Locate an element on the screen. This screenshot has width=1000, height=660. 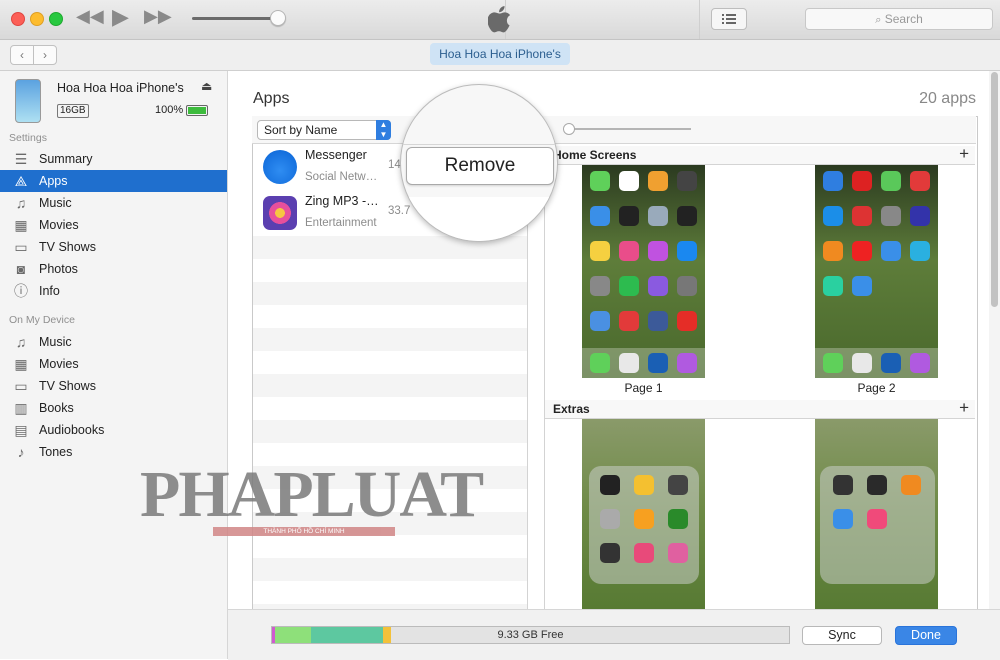
sync-button: Sync is located at coordinates (842, 635).